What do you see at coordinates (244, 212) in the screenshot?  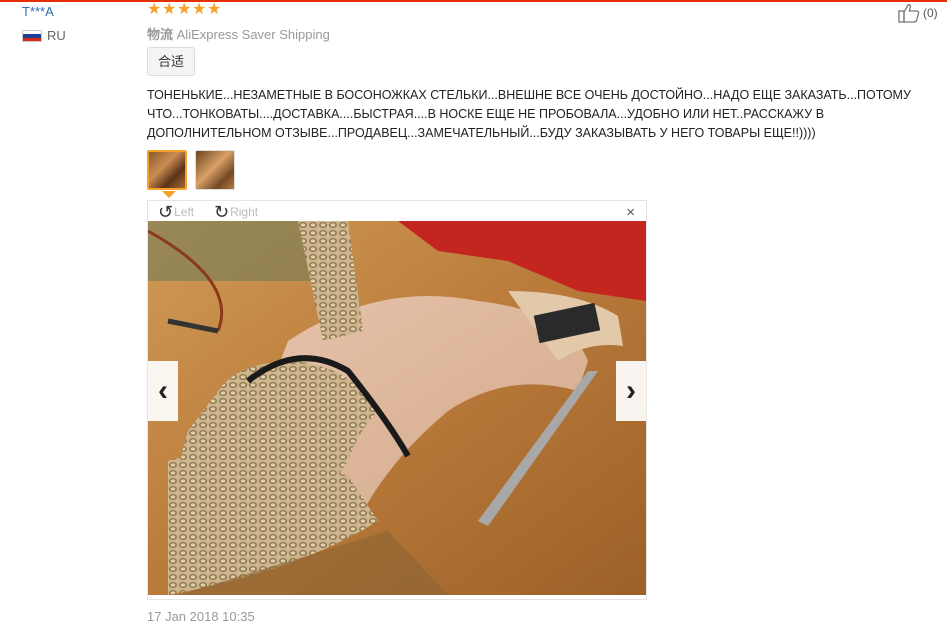 I see `rotate-right-label: Right` at bounding box center [244, 212].